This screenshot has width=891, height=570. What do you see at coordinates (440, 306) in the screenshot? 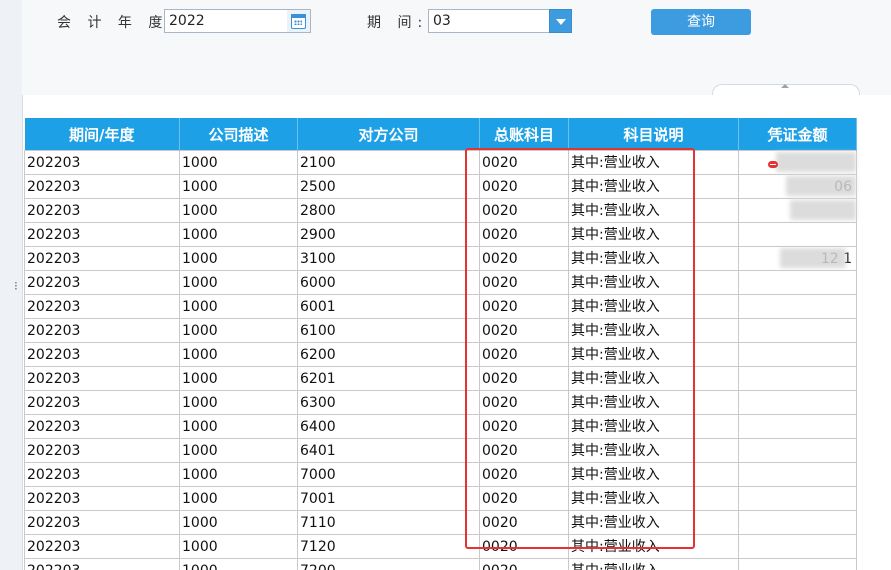
I see `table-row: 202203 1000 6001 0020 其中:营业收入` at bounding box center [440, 306].